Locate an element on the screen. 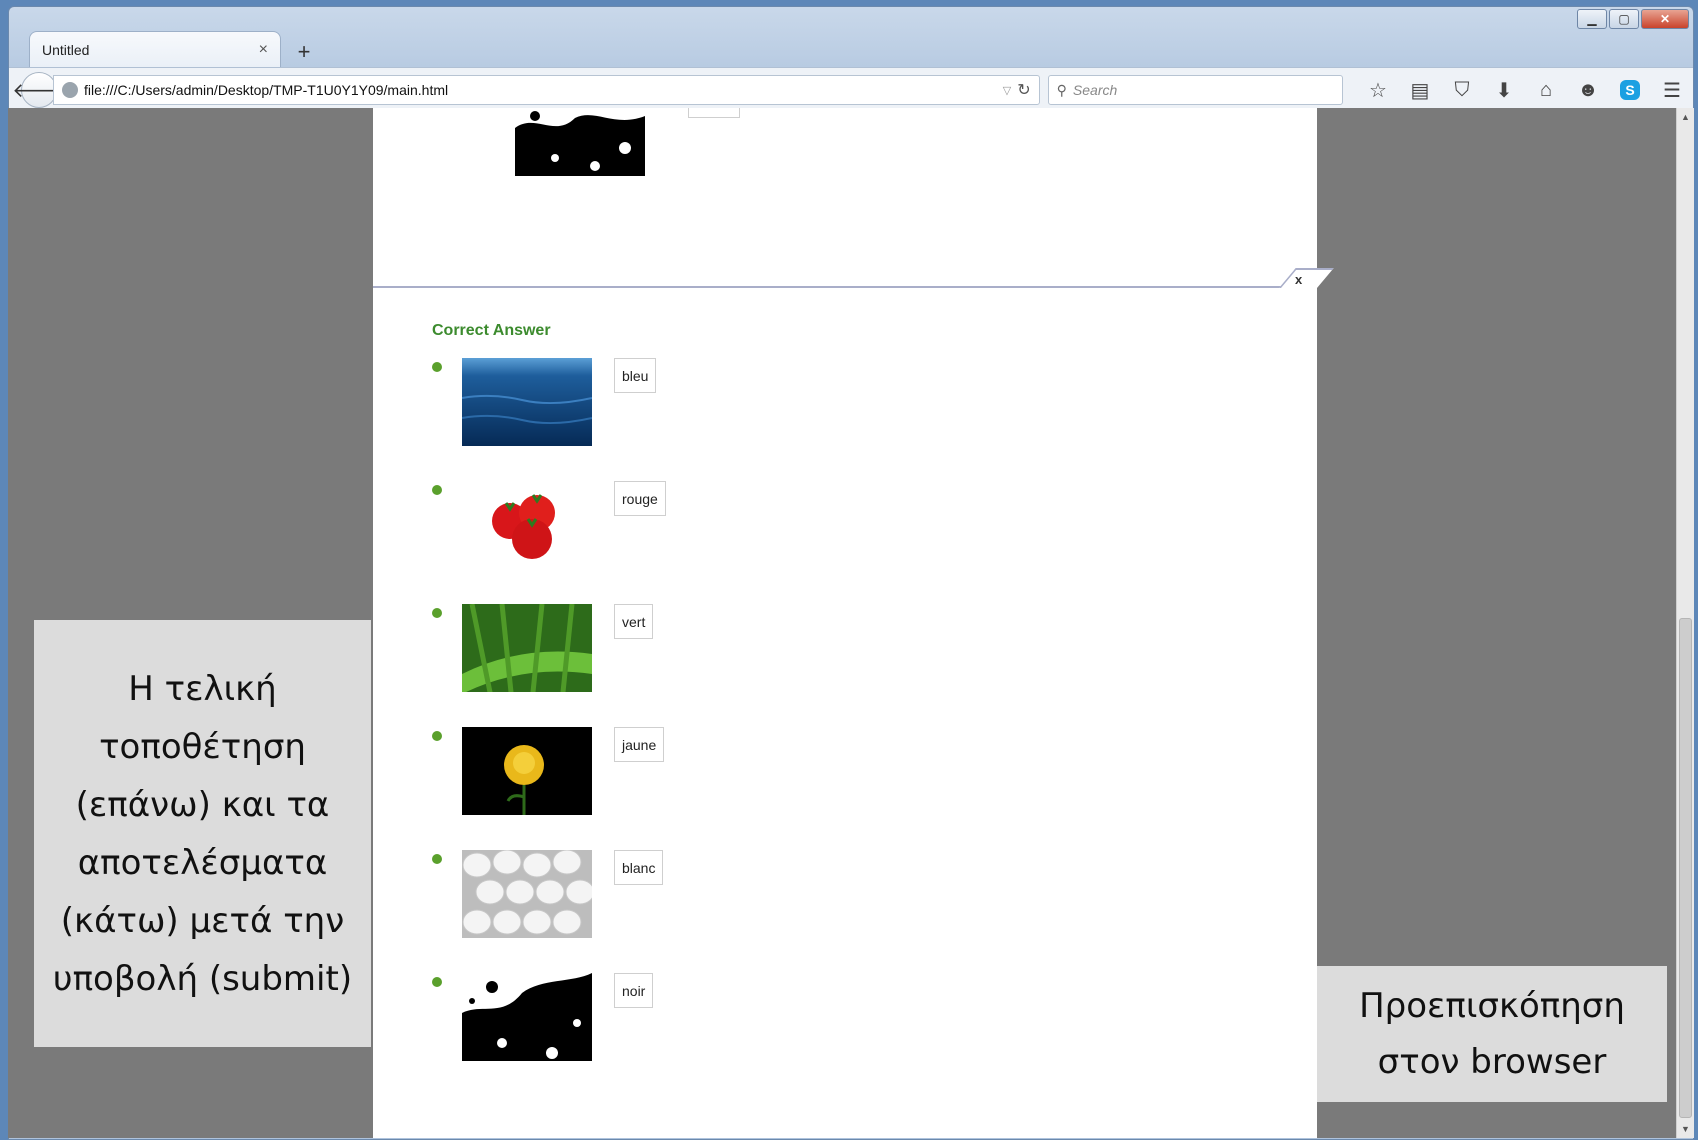  tab-strip: Untitled × + is located at coordinates (174, 48).